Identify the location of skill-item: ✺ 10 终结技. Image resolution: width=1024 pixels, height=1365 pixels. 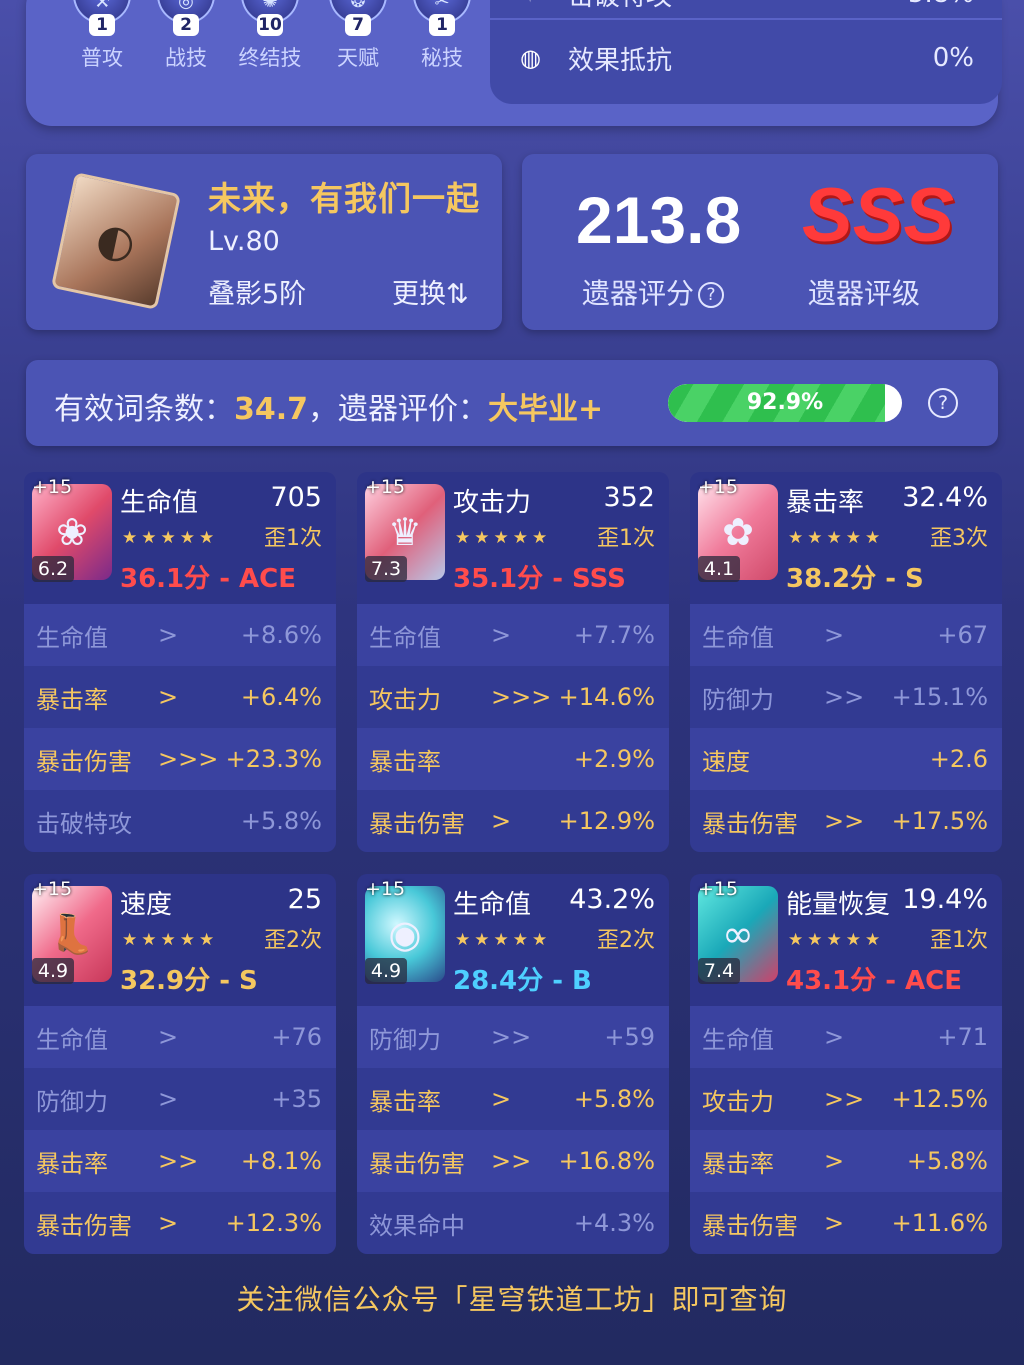
(270, 36).